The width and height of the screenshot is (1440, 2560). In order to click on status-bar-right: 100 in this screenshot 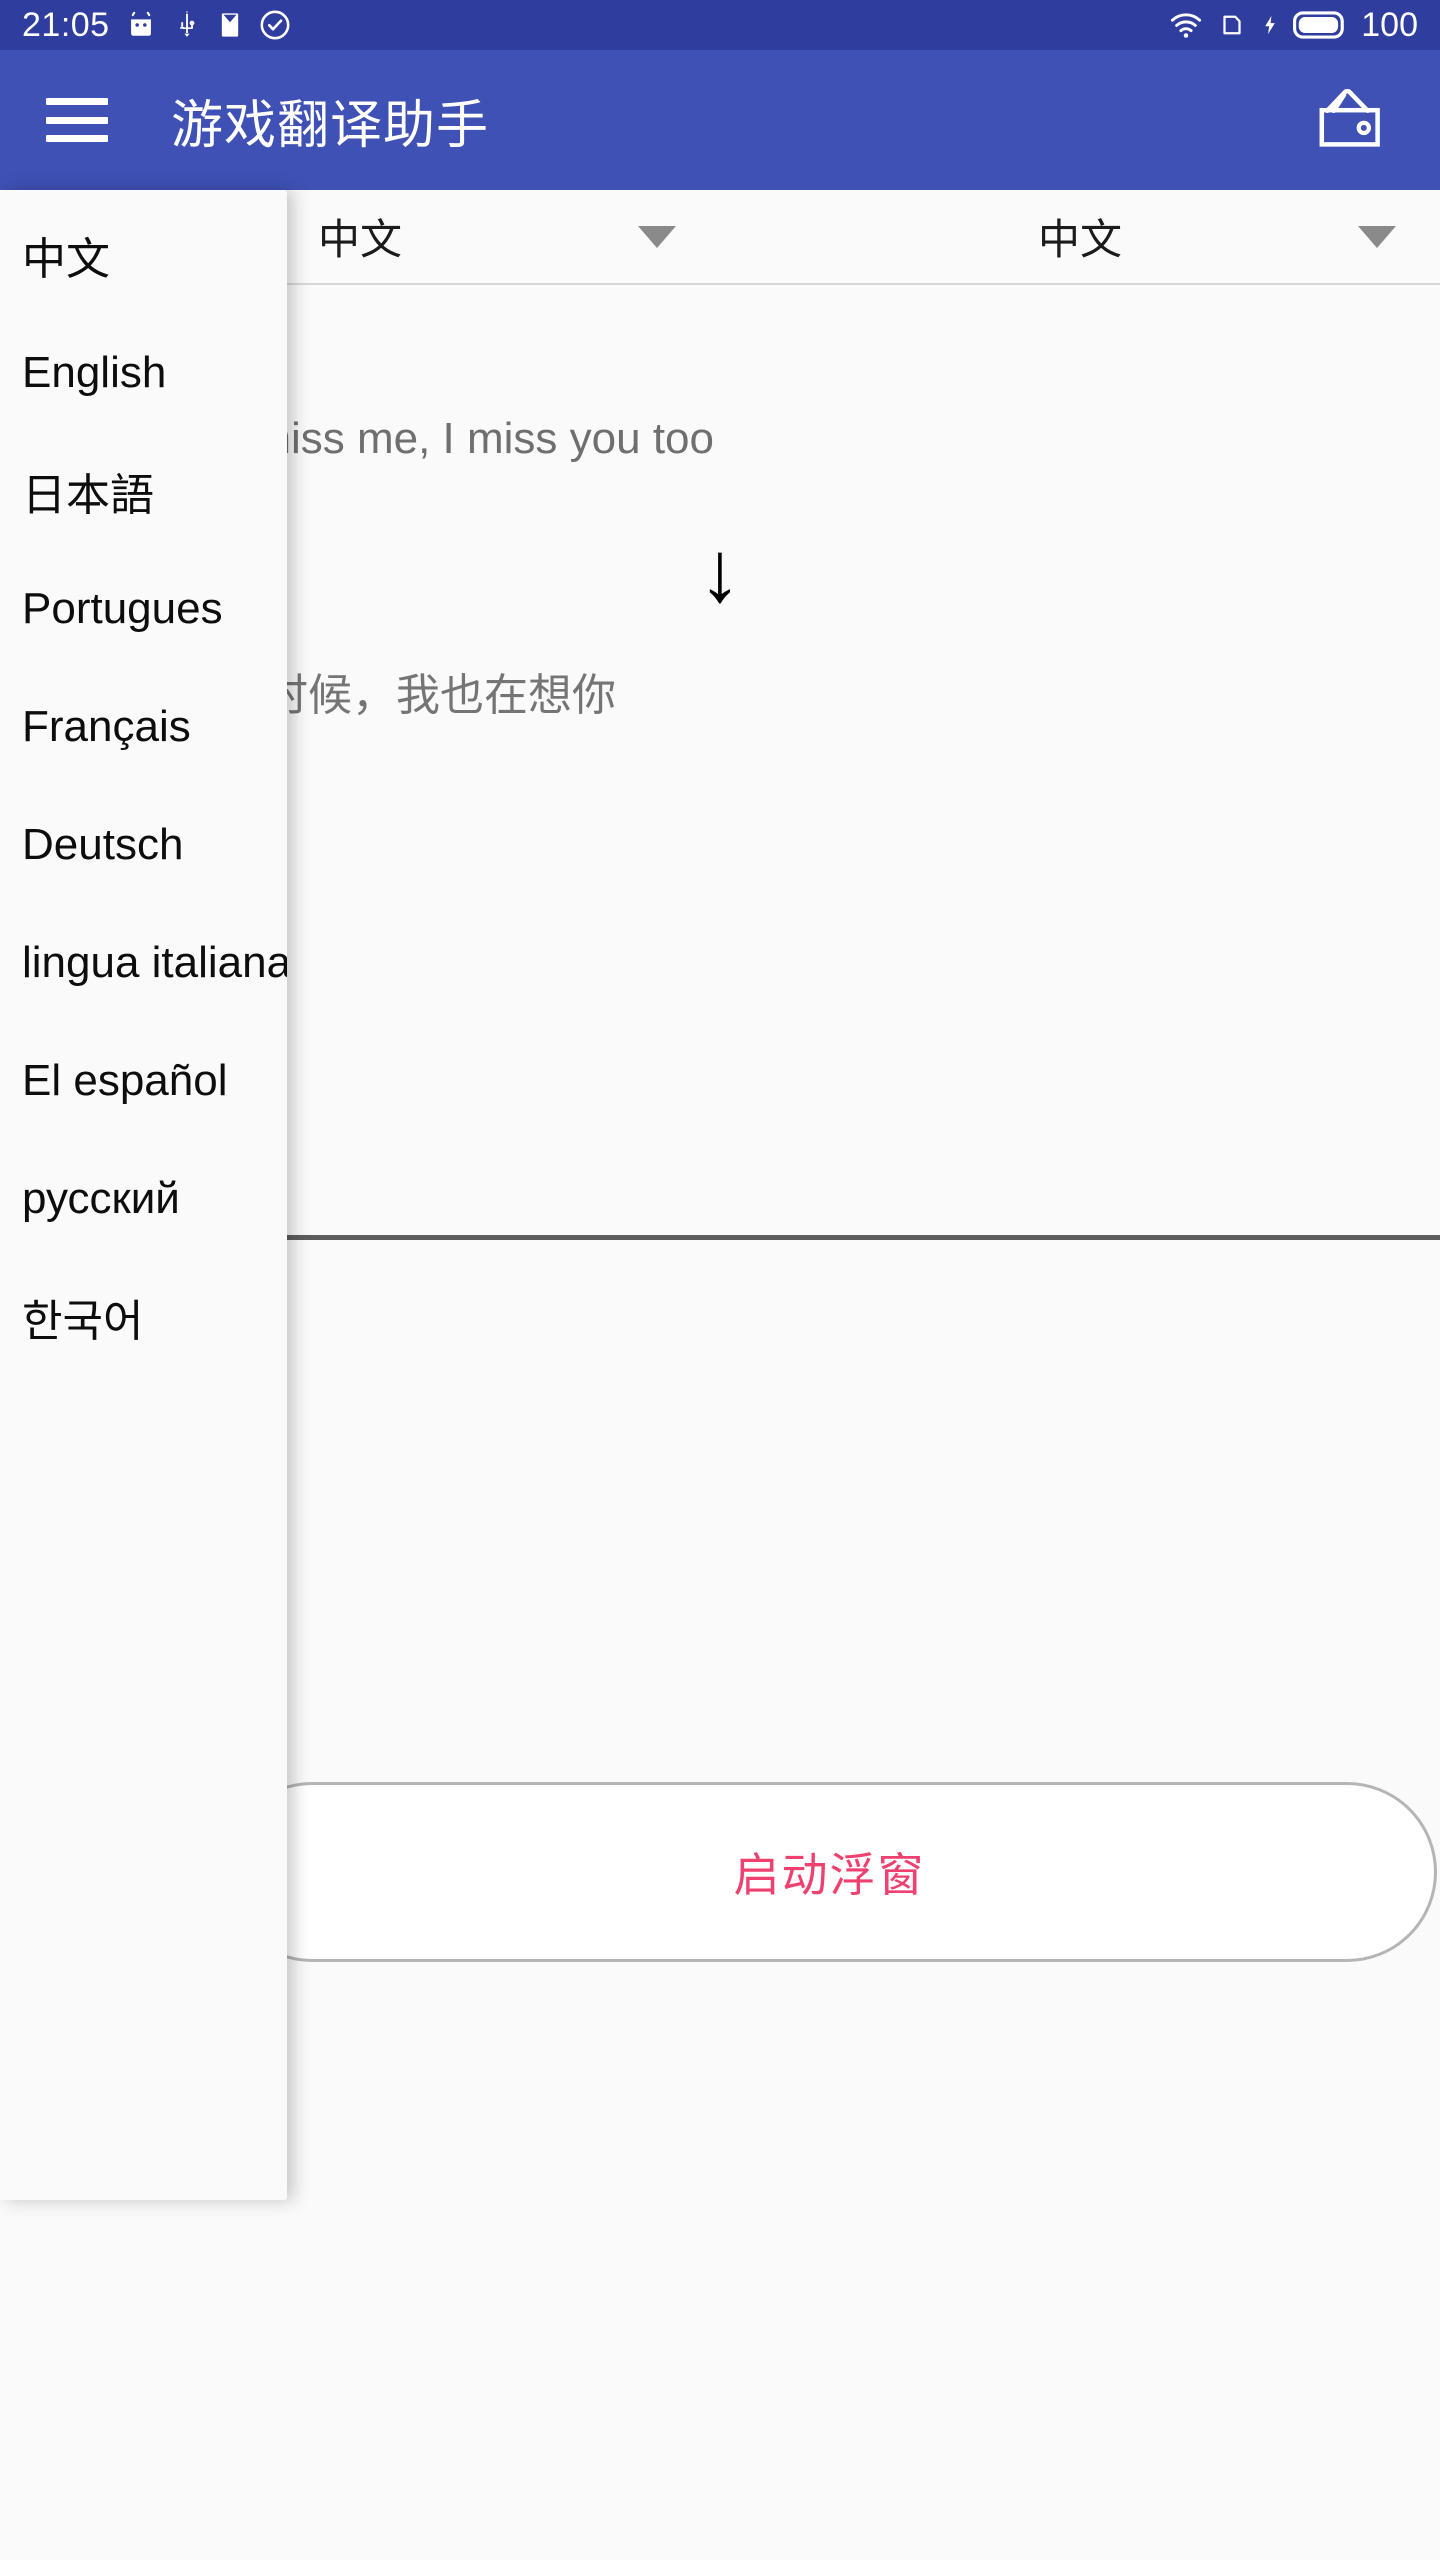, I will do `click(1292, 25)`.